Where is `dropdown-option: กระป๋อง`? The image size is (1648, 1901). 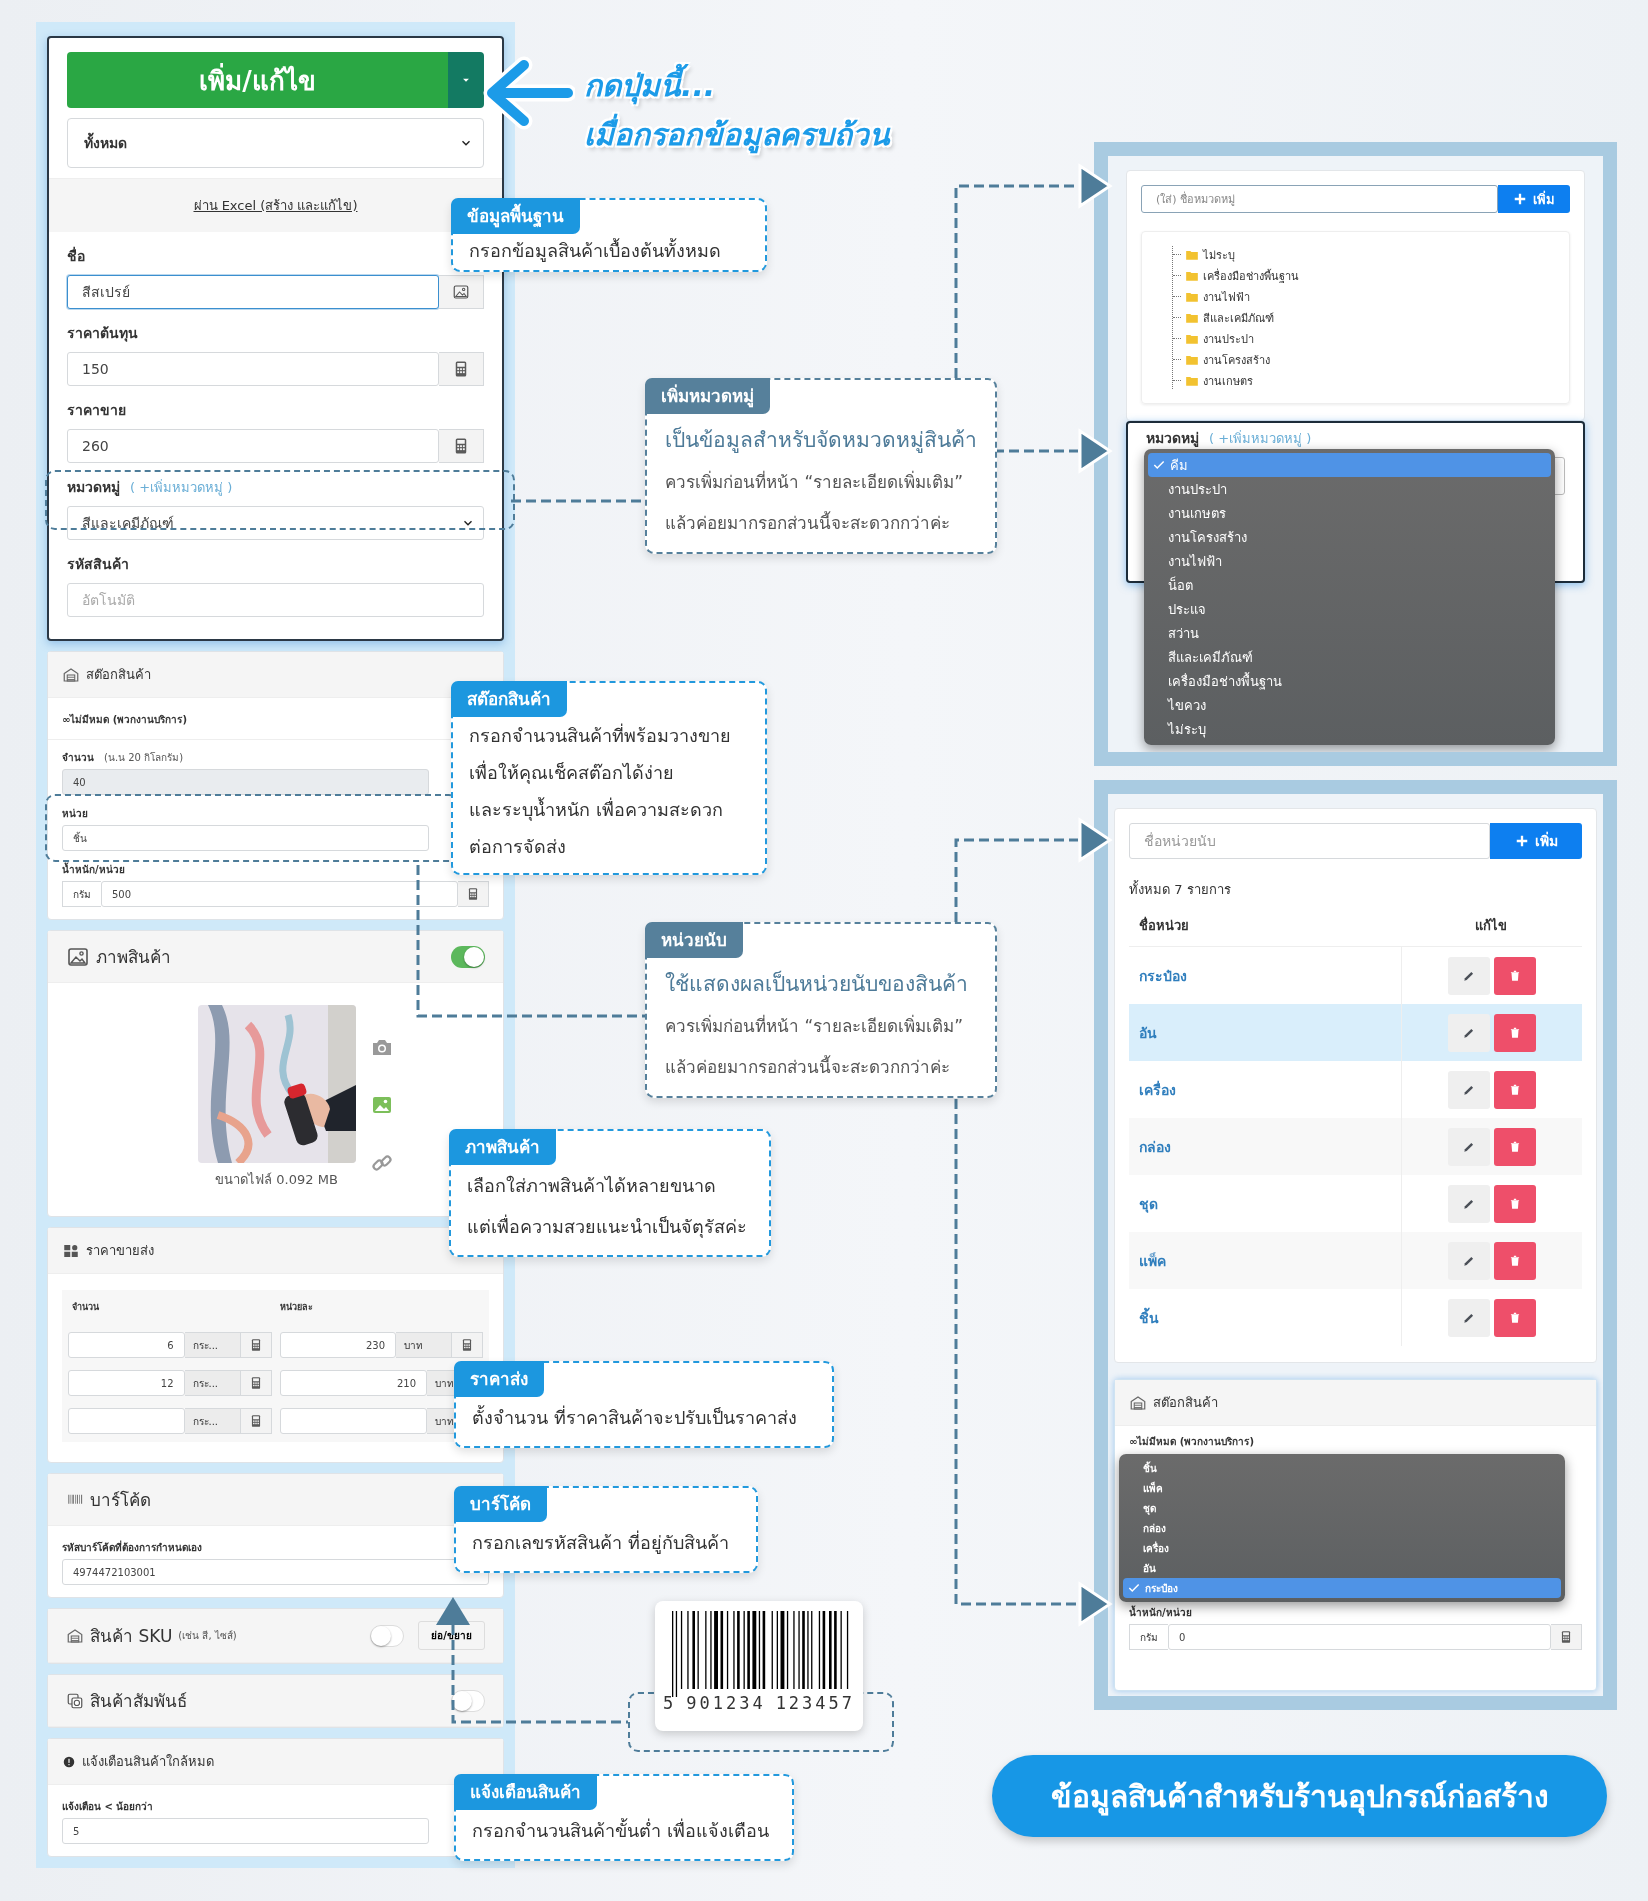
dropdown-option: กระป๋อง is located at coordinates (1342, 1588).